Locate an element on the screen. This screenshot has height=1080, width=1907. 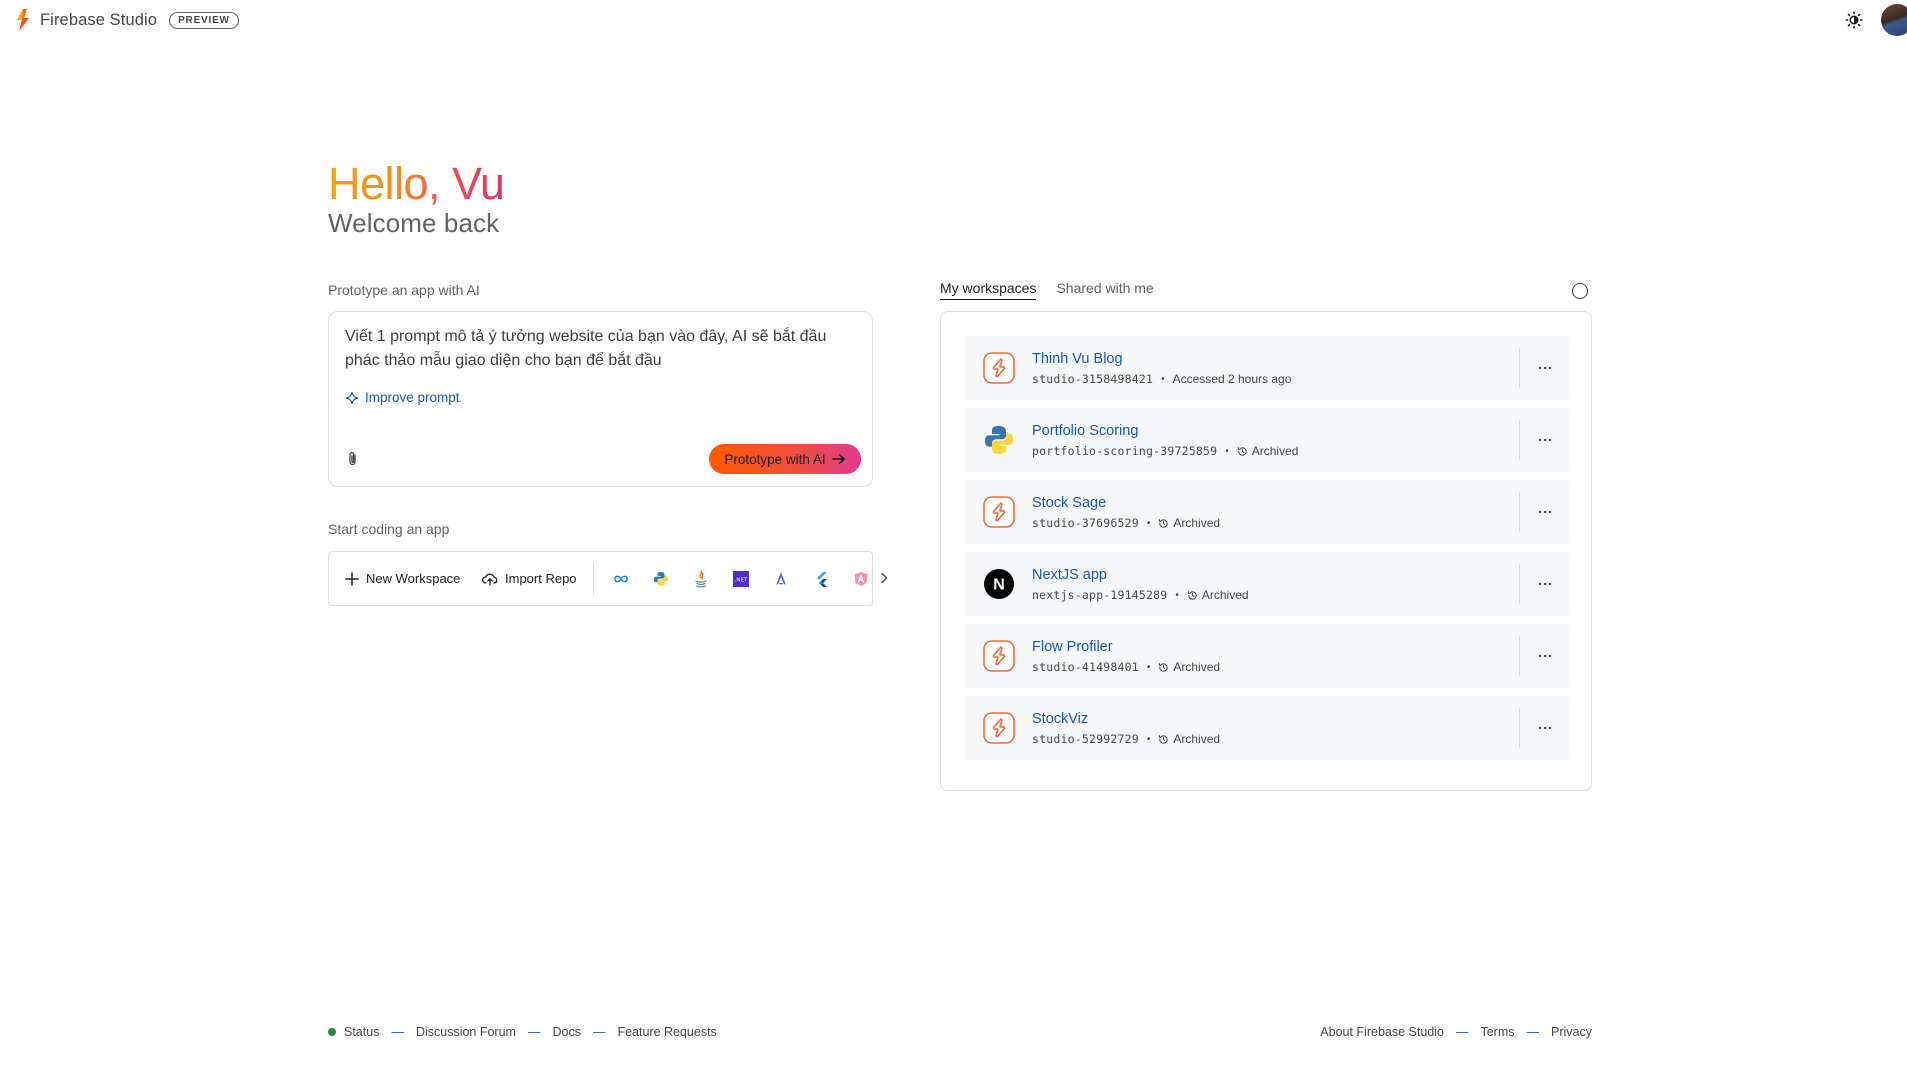
workspace-row: StockViz studio-52992729 • Archived is located at coordinates (1267, 728).